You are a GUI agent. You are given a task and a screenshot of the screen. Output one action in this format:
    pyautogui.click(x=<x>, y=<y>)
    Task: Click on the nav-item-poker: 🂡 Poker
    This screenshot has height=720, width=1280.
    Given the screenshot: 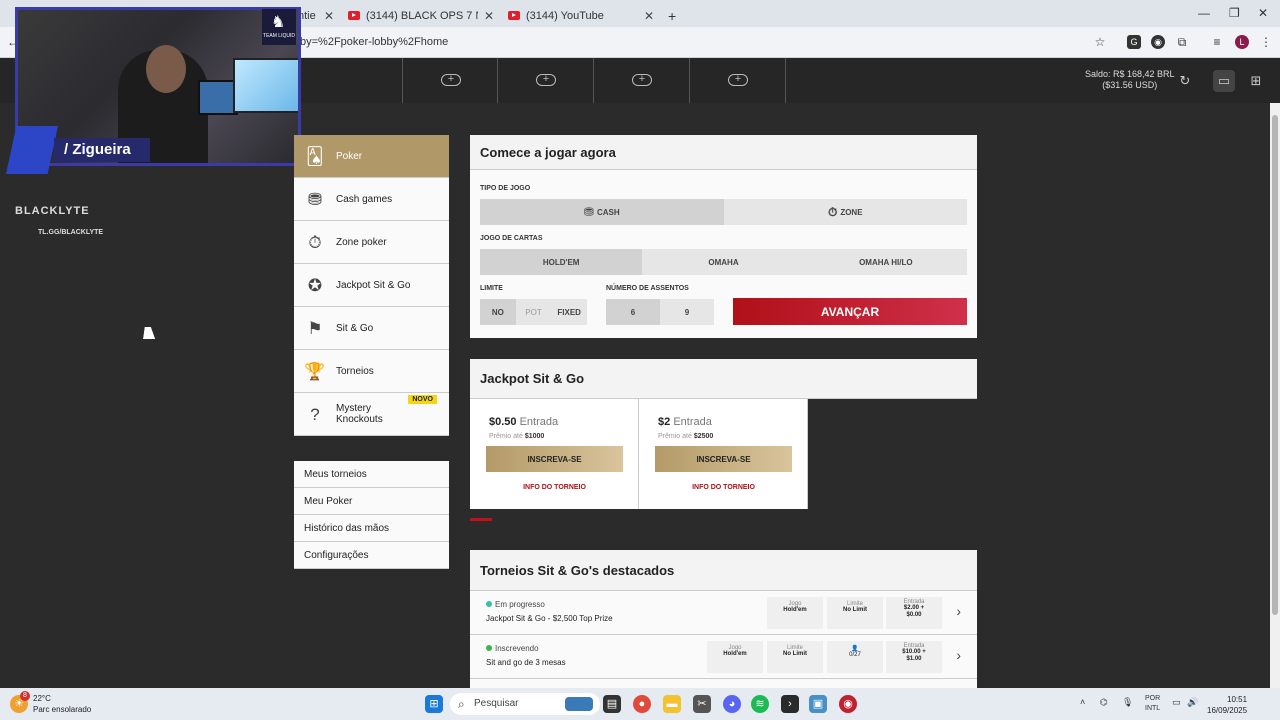 What is the action you would take?
    pyautogui.click(x=371, y=156)
    